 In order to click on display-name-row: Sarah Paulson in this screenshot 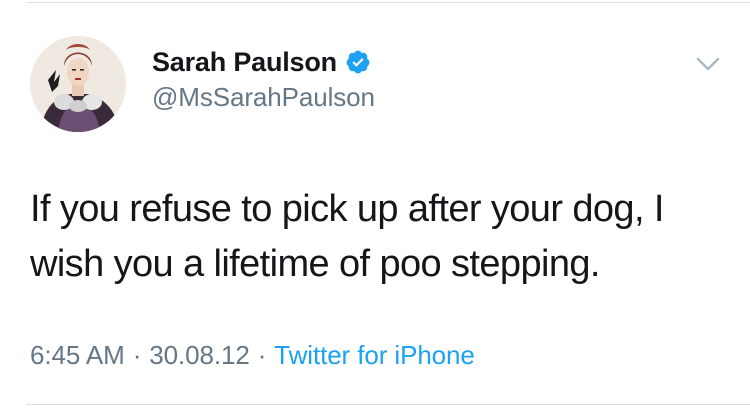, I will do `click(261, 62)`.